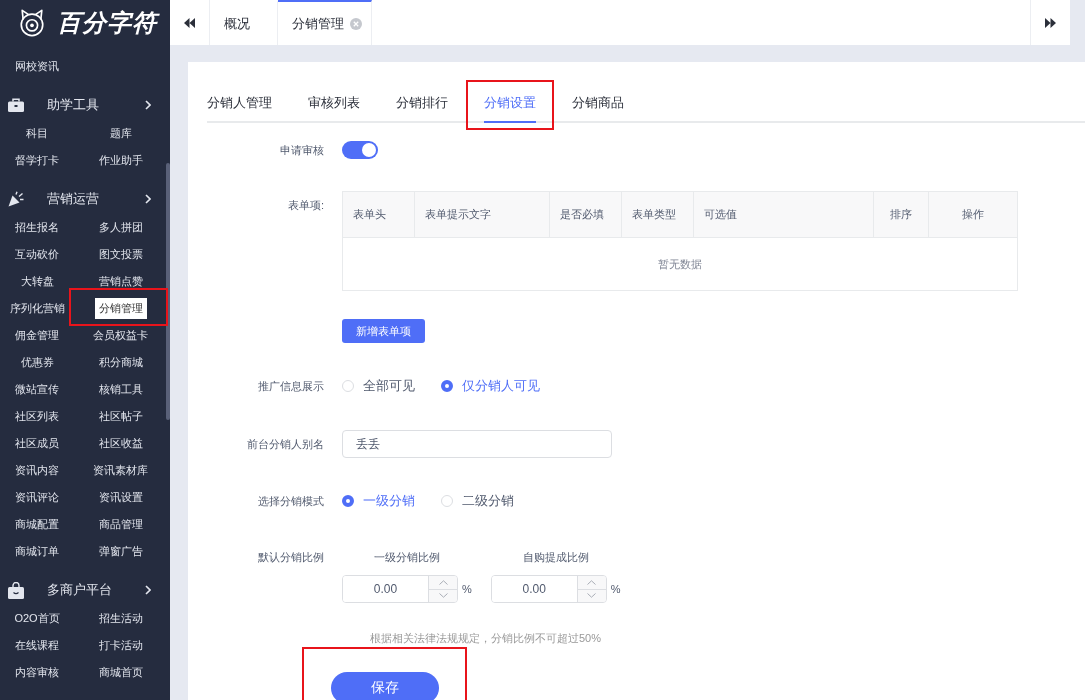  What do you see at coordinates (120, 443) in the screenshot?
I see `sidebar-item: 社区收益` at bounding box center [120, 443].